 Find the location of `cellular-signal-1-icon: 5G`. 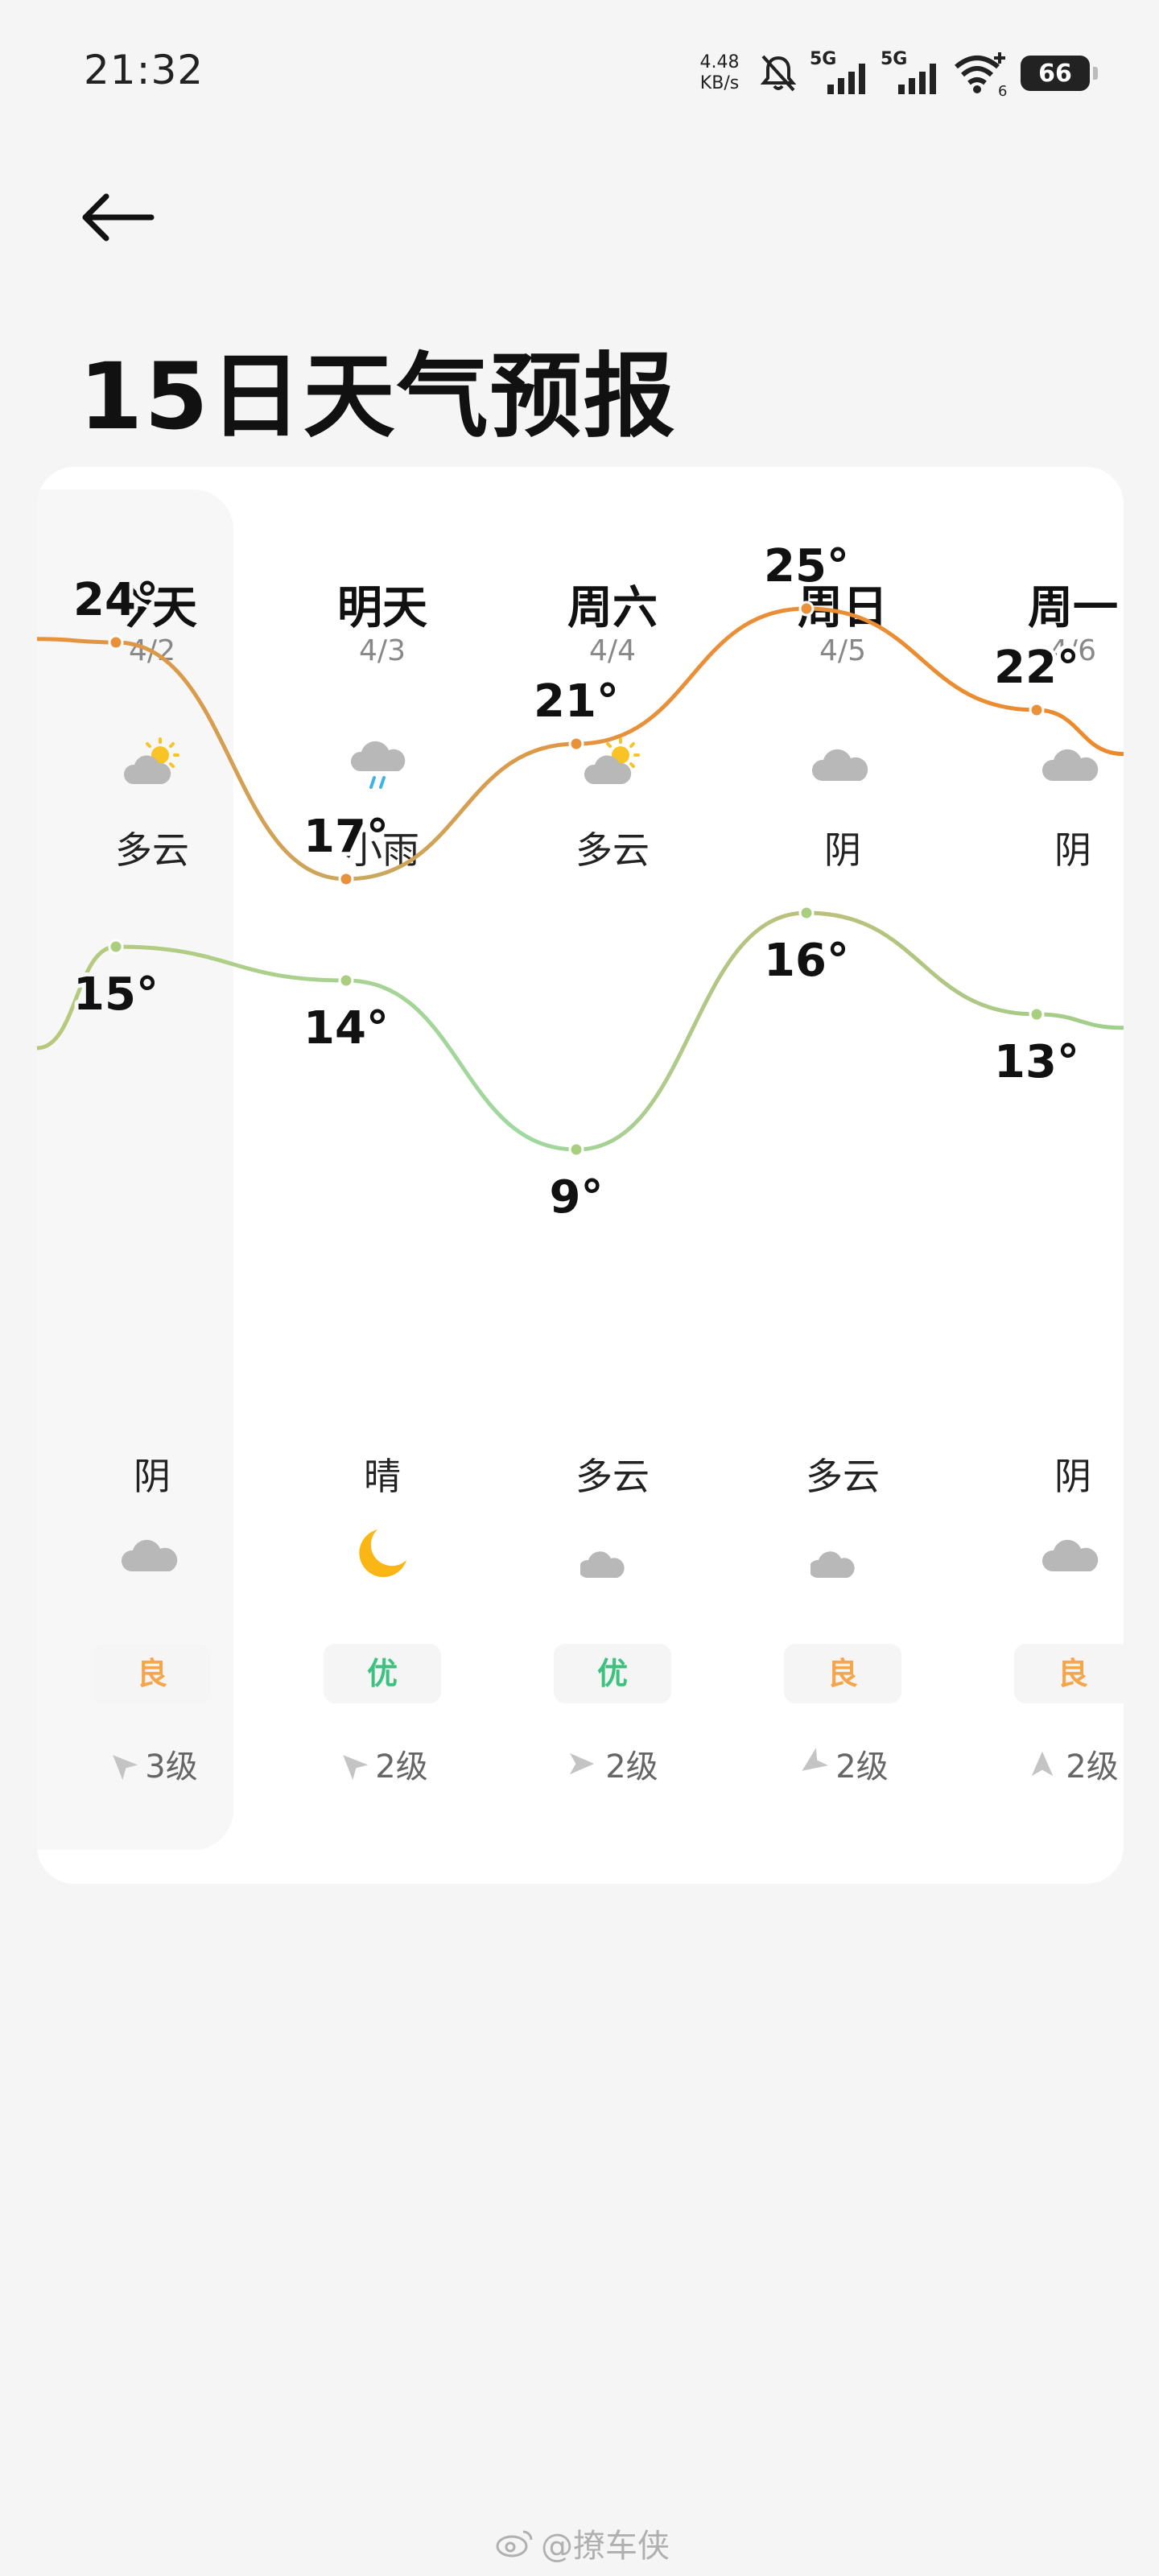

cellular-signal-1-icon: 5G is located at coordinates (840, 73).